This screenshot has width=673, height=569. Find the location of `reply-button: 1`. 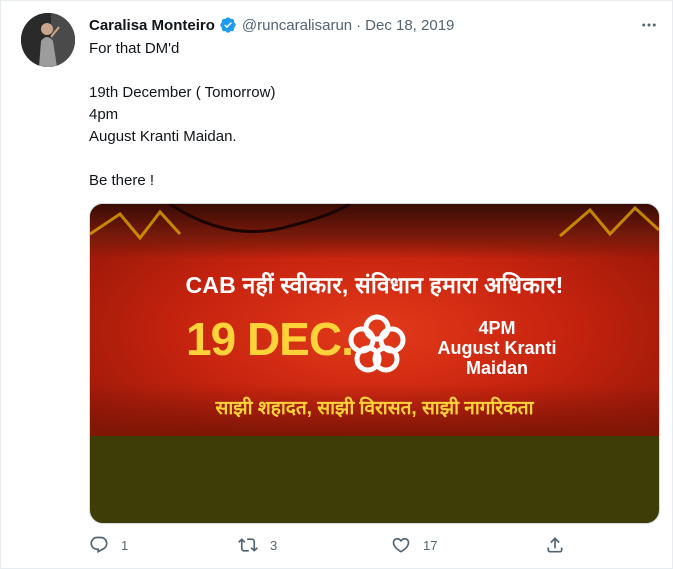

reply-button: 1 is located at coordinates (108, 545).